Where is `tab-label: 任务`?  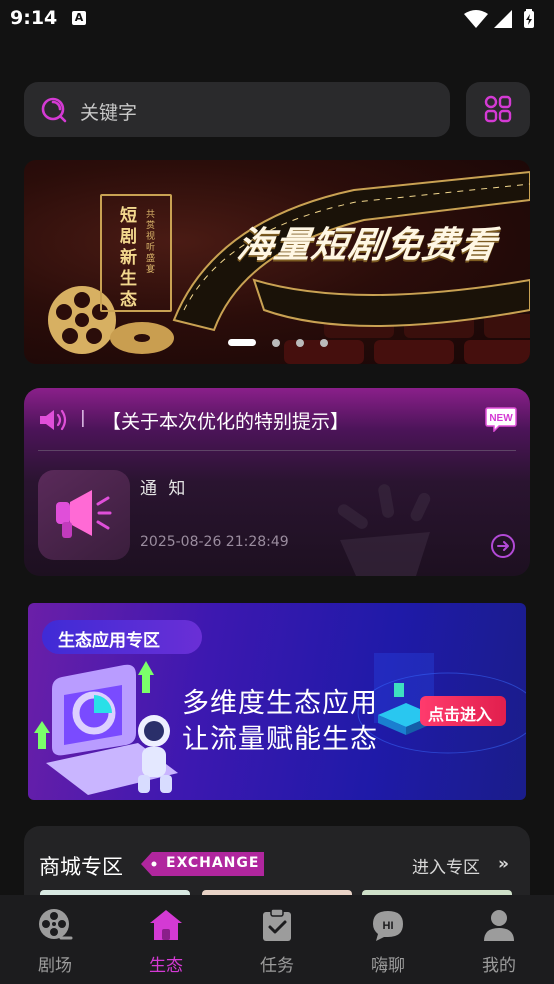
tab-label: 任务 is located at coordinates (277, 966).